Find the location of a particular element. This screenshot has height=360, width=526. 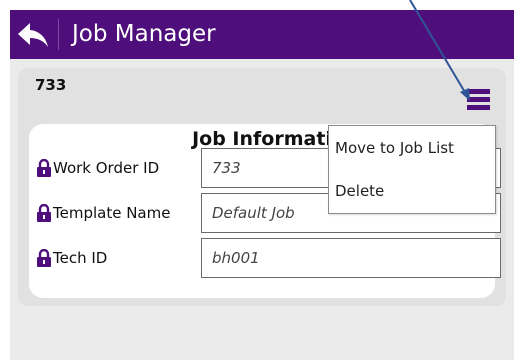

job-menu-button is located at coordinates (478, 99).